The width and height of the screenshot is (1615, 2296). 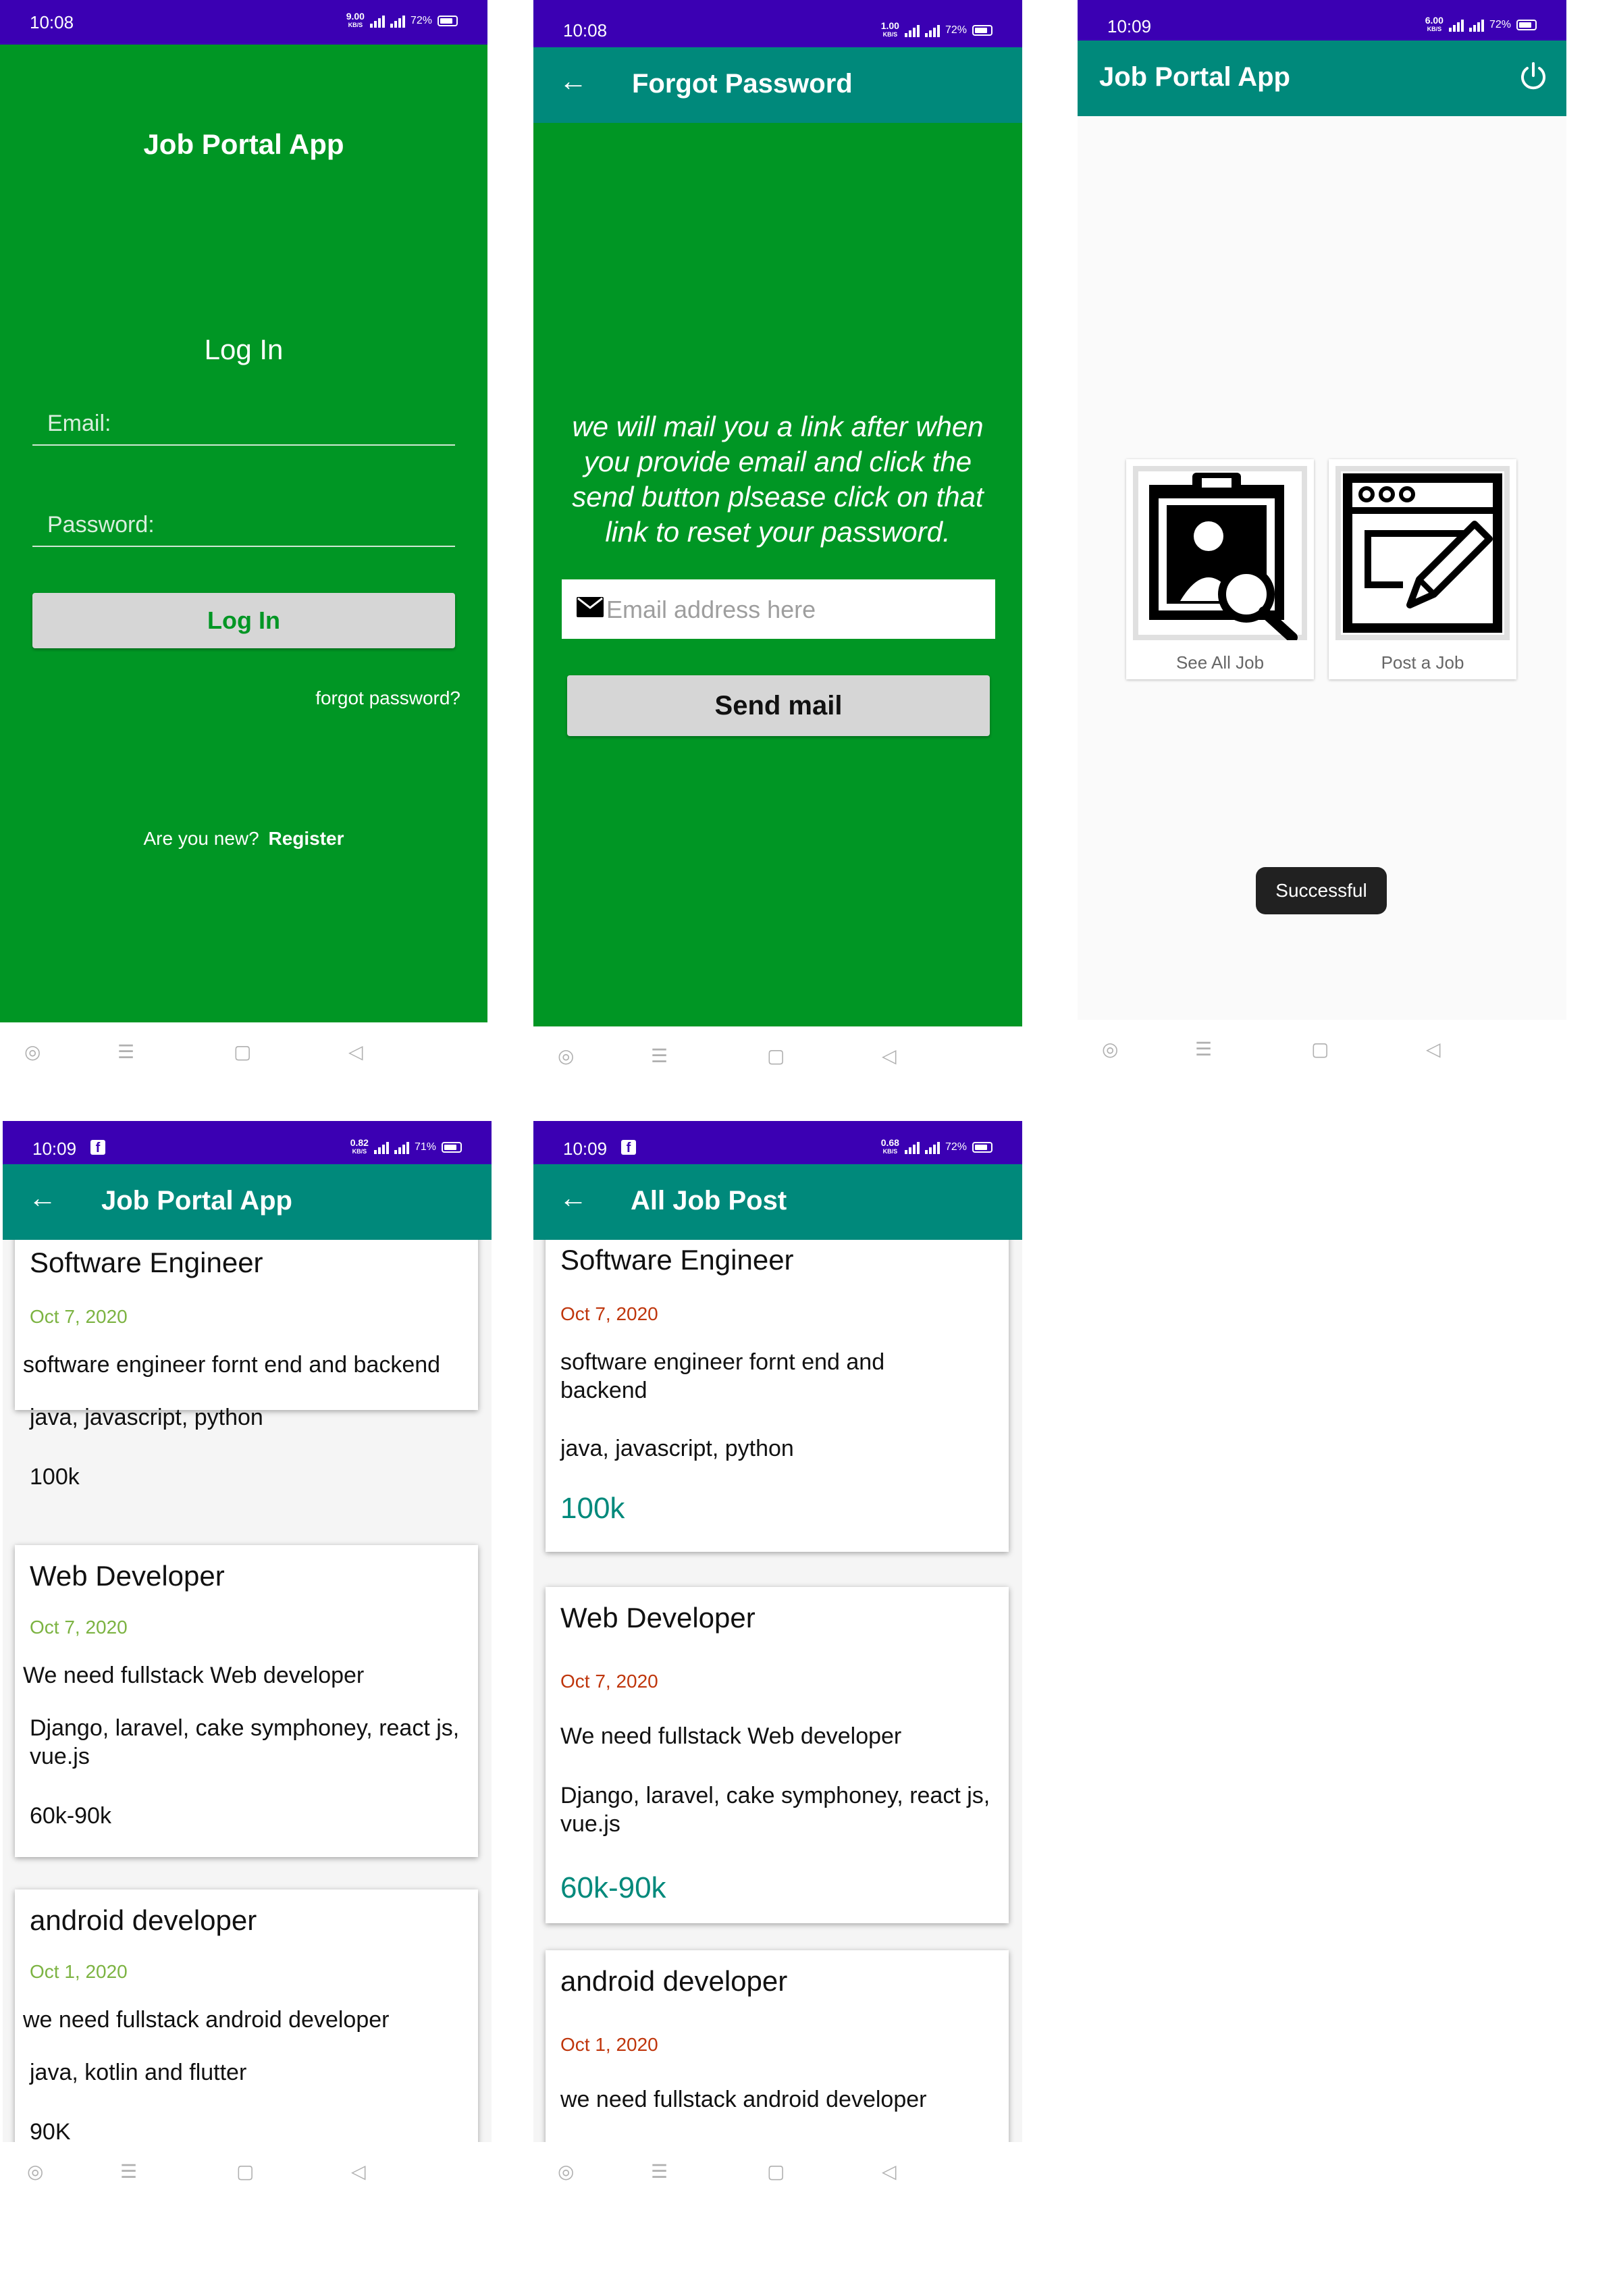 I want to click on net-speed: 0.68 KB/S, so click(x=889, y=1146).